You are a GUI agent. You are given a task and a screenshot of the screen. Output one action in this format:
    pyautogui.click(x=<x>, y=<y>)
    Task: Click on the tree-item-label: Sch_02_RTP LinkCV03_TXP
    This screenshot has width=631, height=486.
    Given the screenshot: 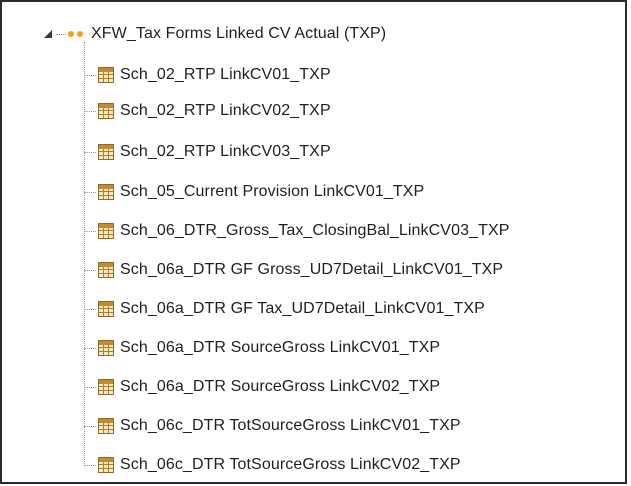 What is the action you would take?
    pyautogui.click(x=225, y=151)
    